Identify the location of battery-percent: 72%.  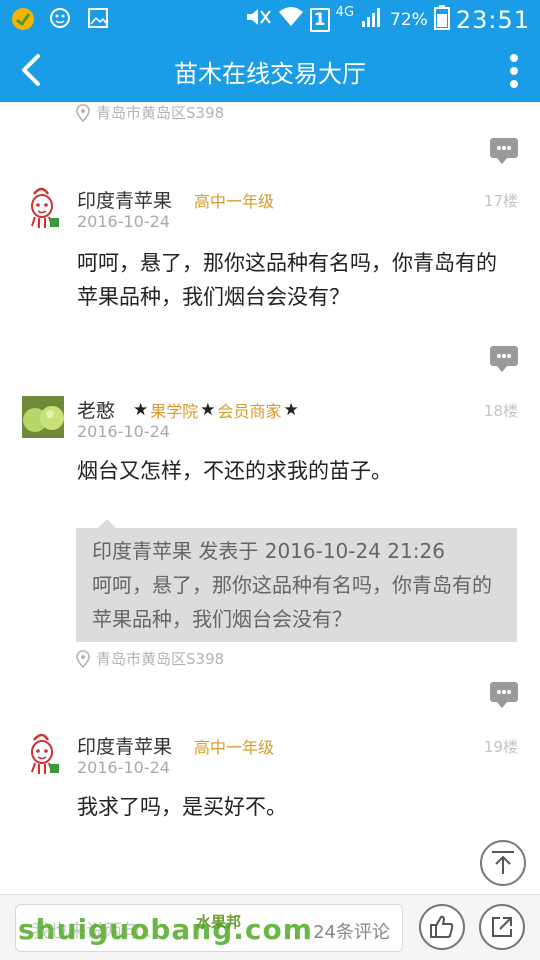
(409, 19).